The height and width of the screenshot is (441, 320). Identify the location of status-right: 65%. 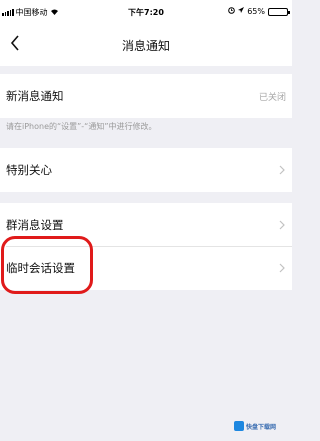
(259, 11).